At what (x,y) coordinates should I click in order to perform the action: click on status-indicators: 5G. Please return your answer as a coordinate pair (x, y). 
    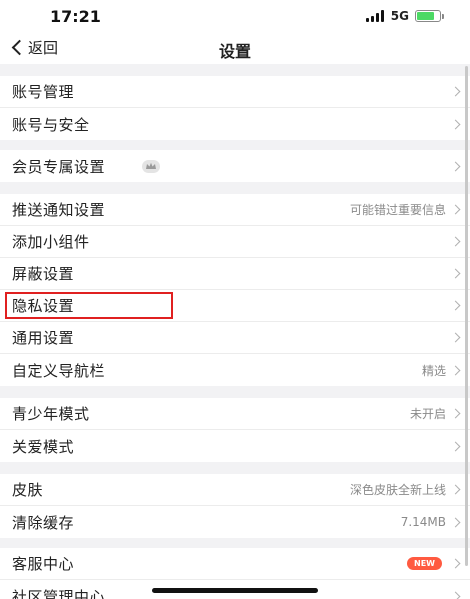
    Looking at the image, I should click on (404, 16).